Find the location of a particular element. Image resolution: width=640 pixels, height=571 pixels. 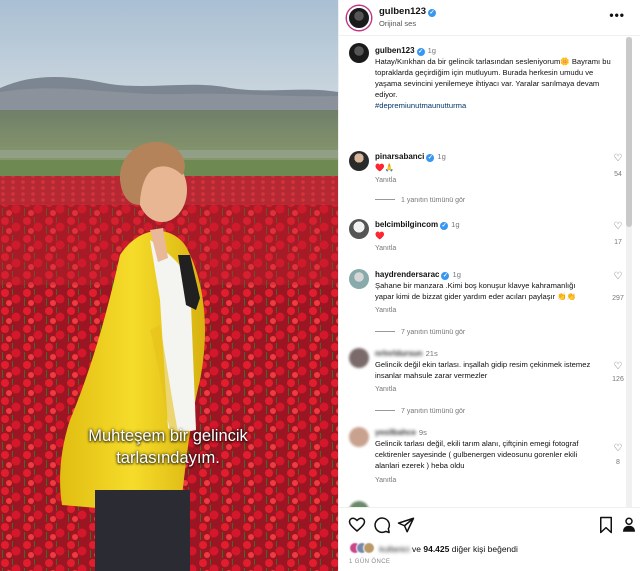

author-username-row: gulben123 ✓ is located at coordinates (407, 11).